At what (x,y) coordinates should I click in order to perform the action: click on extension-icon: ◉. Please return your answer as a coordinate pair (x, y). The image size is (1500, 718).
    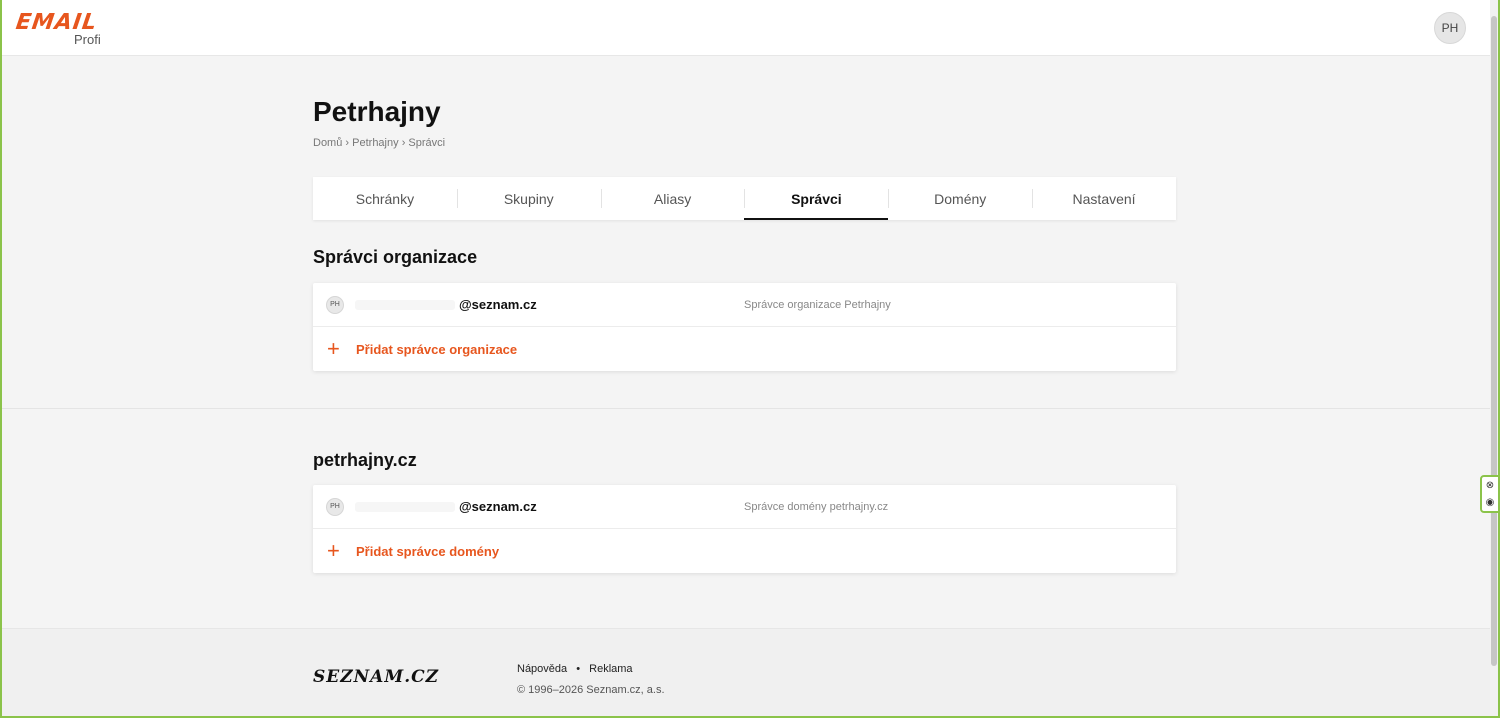
    Looking at the image, I should click on (1490, 502).